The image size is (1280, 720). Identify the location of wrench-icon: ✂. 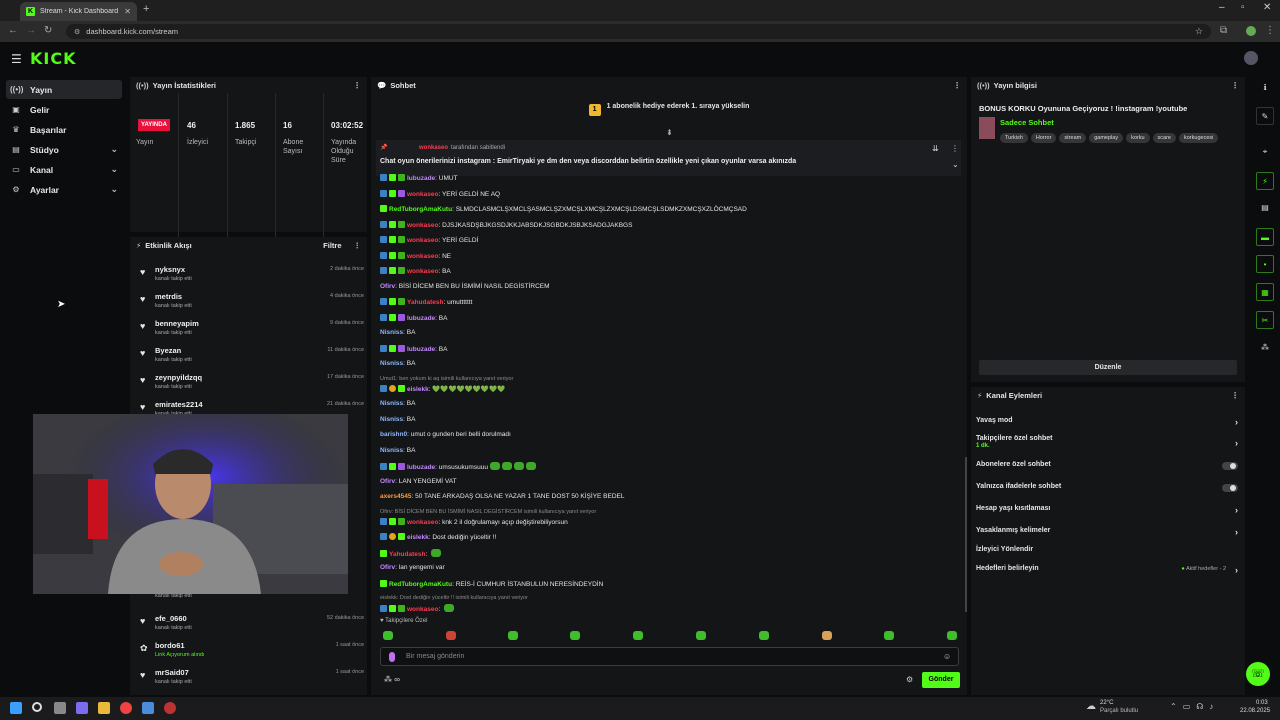
(1265, 320).